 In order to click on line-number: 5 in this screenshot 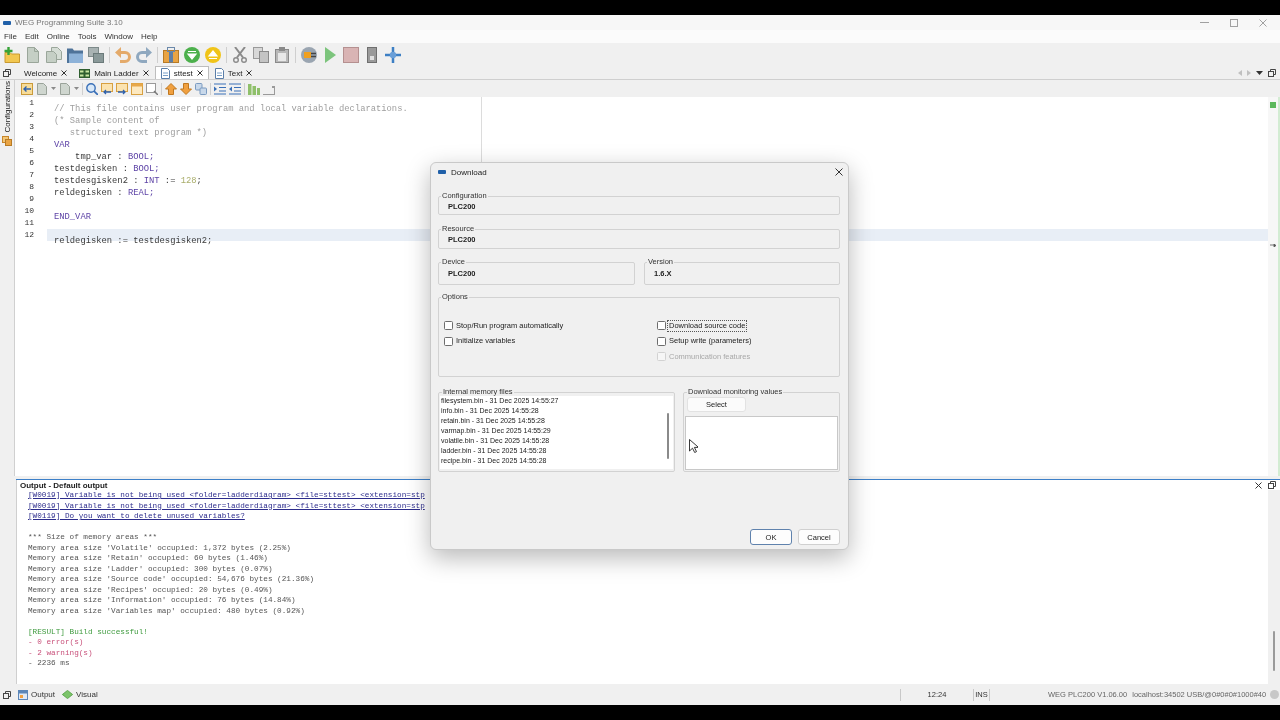, I will do `click(31, 151)`.